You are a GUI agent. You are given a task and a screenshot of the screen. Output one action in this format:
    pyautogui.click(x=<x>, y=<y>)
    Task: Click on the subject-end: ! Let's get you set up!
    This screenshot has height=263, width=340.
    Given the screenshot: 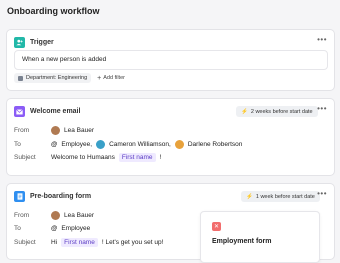 What is the action you would take?
    pyautogui.click(x=132, y=242)
    